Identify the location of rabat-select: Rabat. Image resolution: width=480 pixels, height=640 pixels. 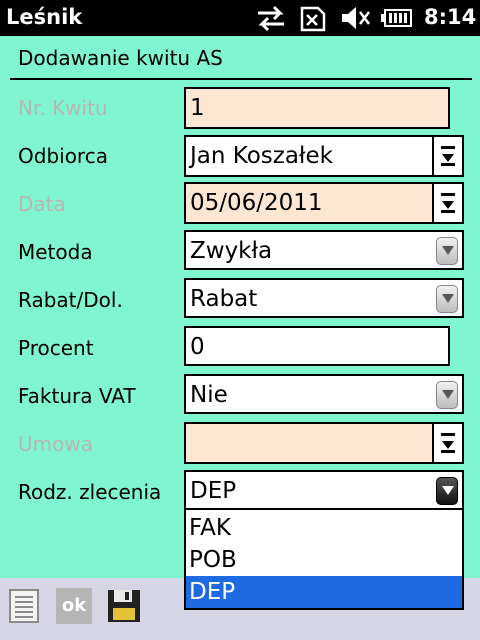
(324, 298).